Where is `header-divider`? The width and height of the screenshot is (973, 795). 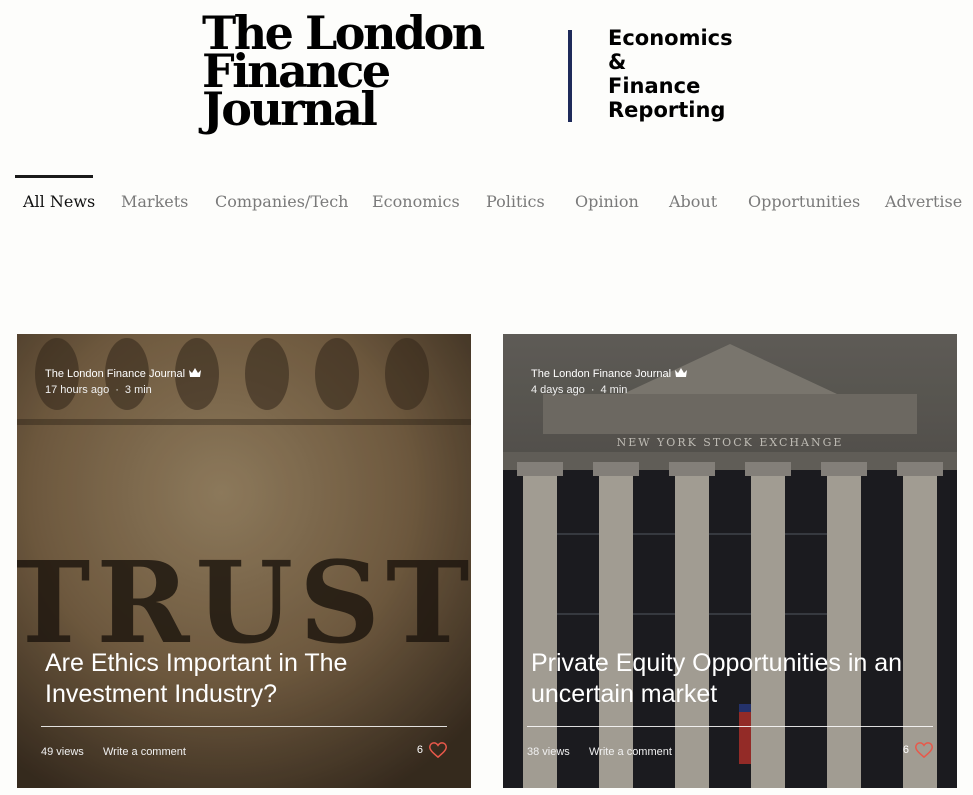 header-divider is located at coordinates (570, 76).